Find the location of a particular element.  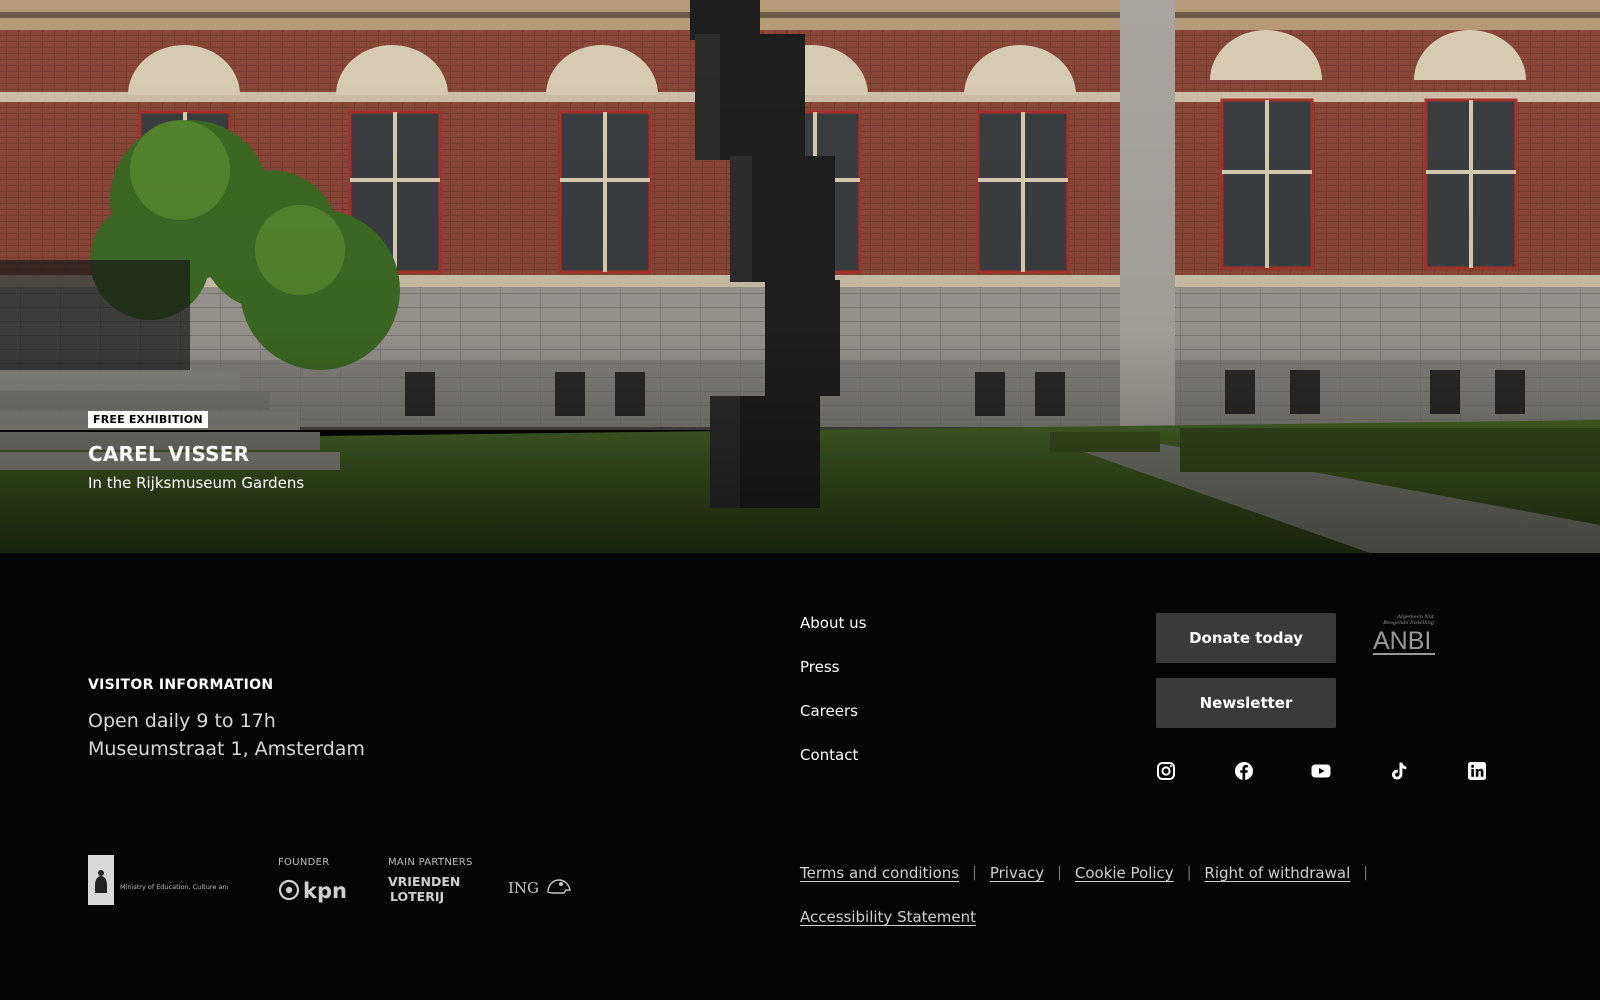

donate-button: Donate today is located at coordinates (1246, 638).